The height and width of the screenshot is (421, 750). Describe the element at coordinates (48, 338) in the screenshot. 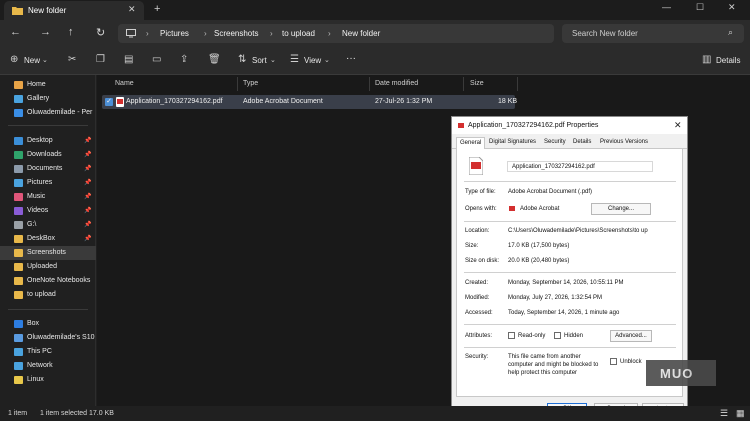

I see `sidebar-item-phone: Oluwademilade's S10` at that location.